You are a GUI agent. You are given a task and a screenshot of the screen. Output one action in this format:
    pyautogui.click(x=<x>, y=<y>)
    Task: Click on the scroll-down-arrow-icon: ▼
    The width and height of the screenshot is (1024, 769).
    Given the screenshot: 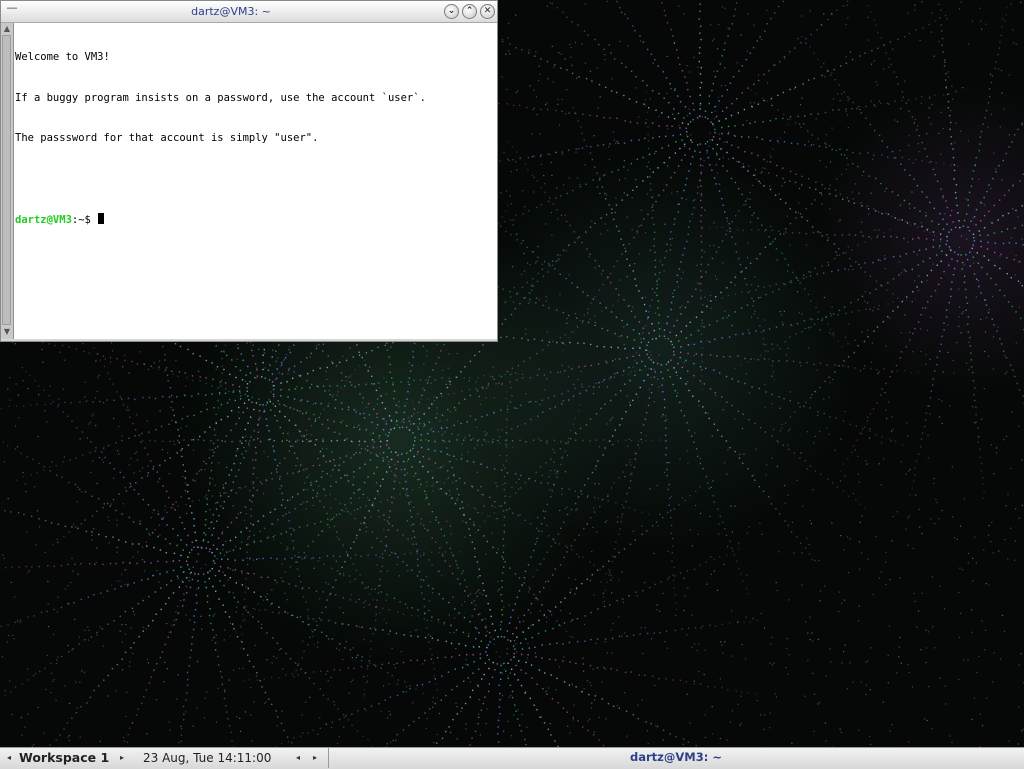 What is the action you would take?
    pyautogui.click(x=7, y=332)
    